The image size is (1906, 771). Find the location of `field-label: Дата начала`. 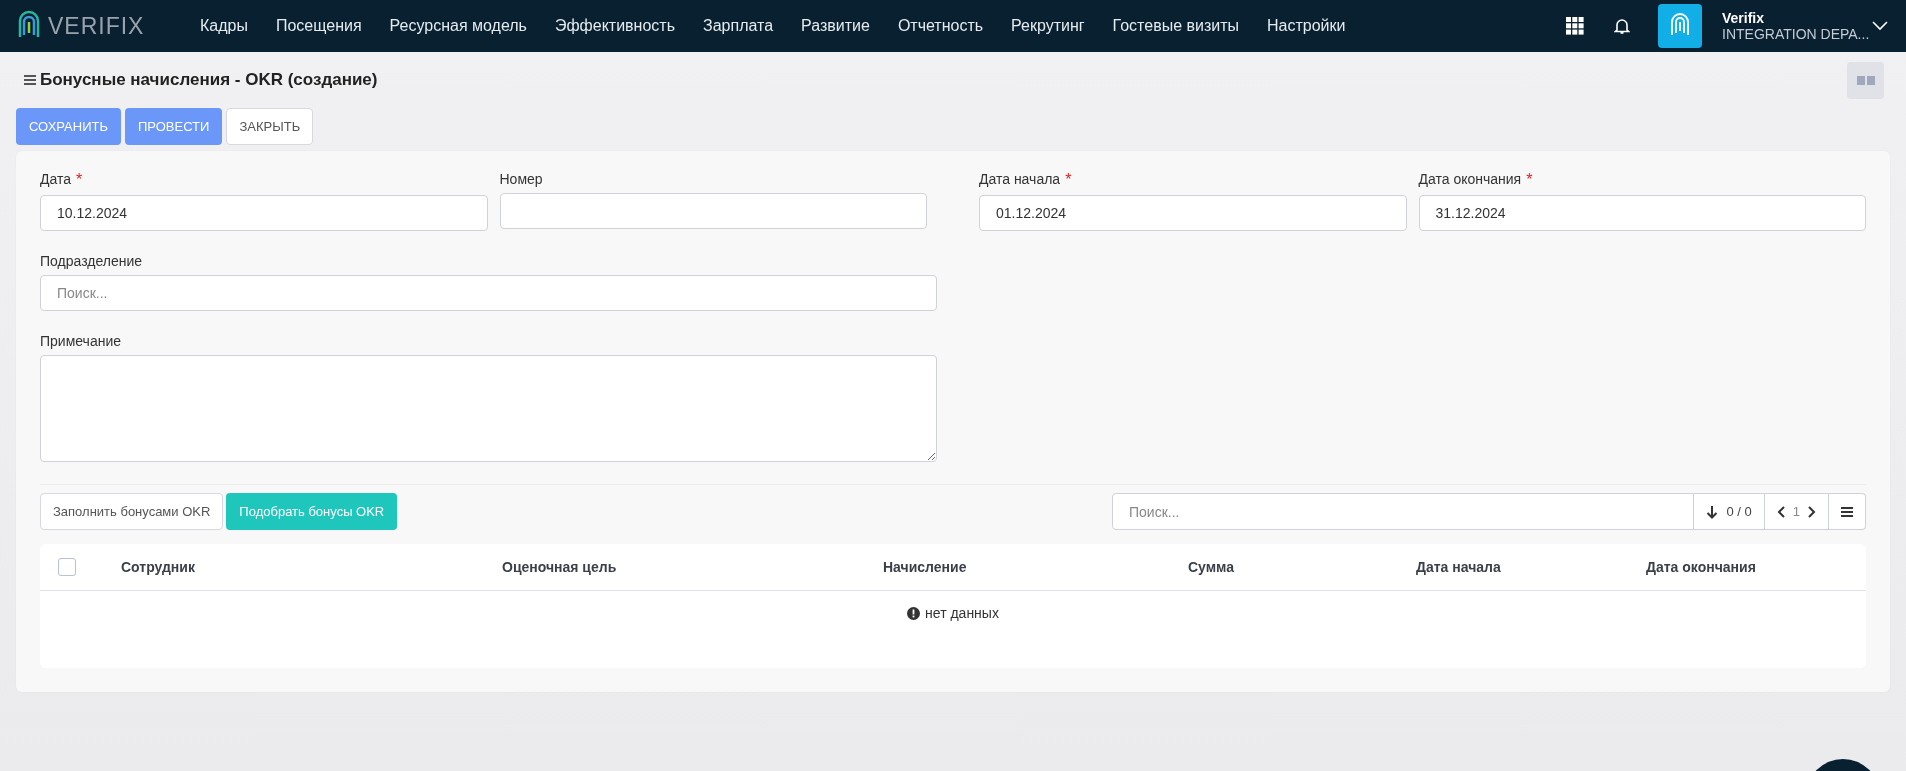

field-label: Дата начала is located at coordinates (1020, 180).